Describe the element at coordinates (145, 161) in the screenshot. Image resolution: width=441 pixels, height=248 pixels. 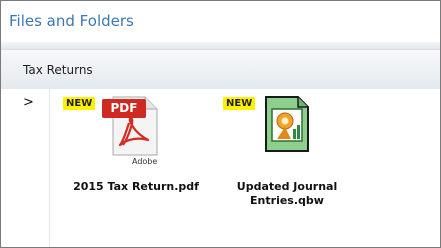
I see `adobe-brand-text: Adobe` at that location.